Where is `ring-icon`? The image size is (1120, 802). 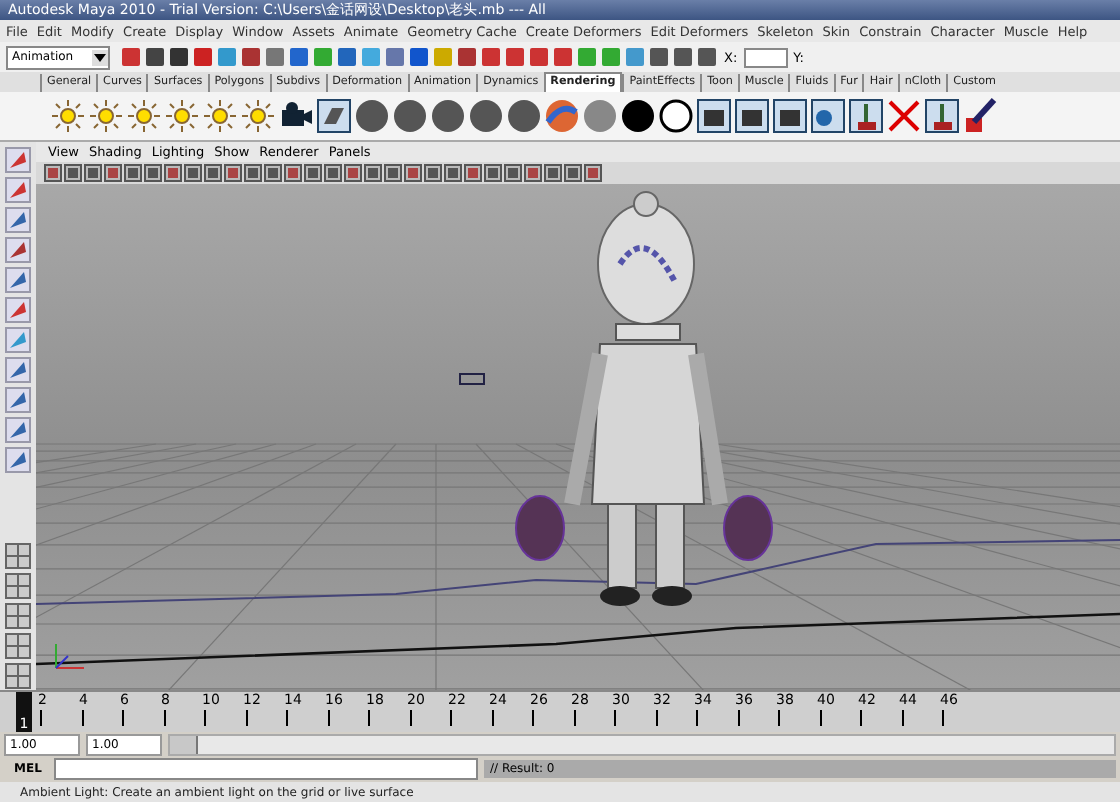
ring-icon is located at coordinates (676, 116).